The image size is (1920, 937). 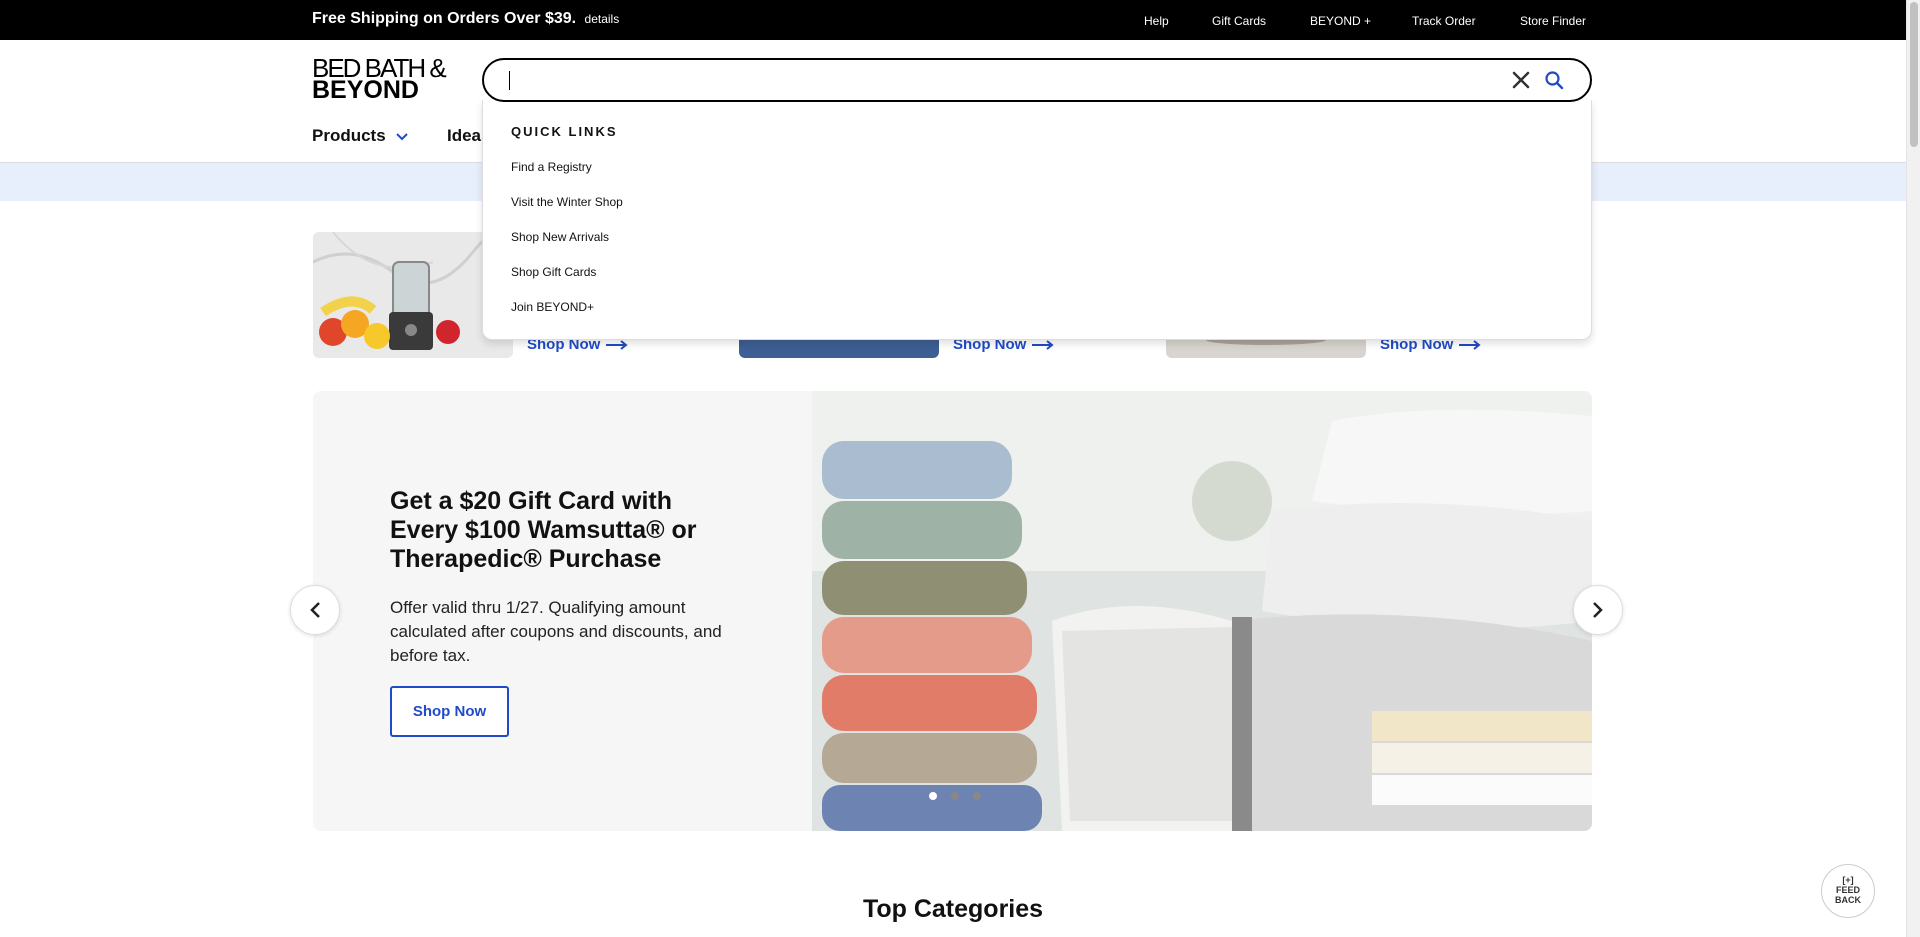 What do you see at coordinates (401, 137) in the screenshot?
I see `chevron-down-icon` at bounding box center [401, 137].